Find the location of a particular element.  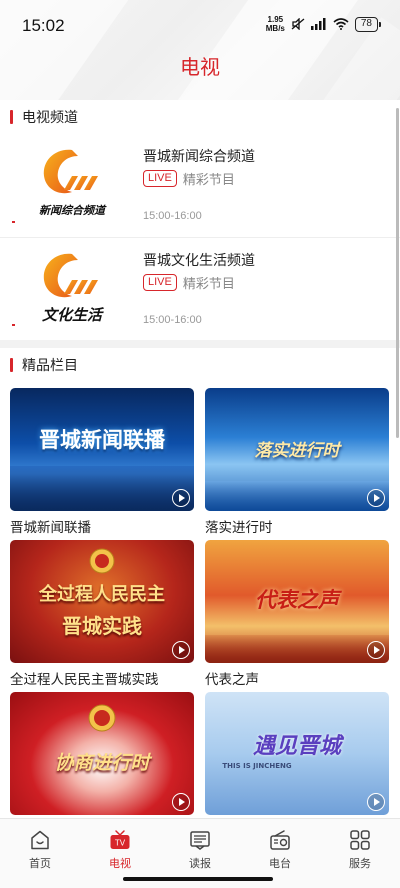

program-title: 全过程人民民主晋城实践 is located at coordinates (84, 680).